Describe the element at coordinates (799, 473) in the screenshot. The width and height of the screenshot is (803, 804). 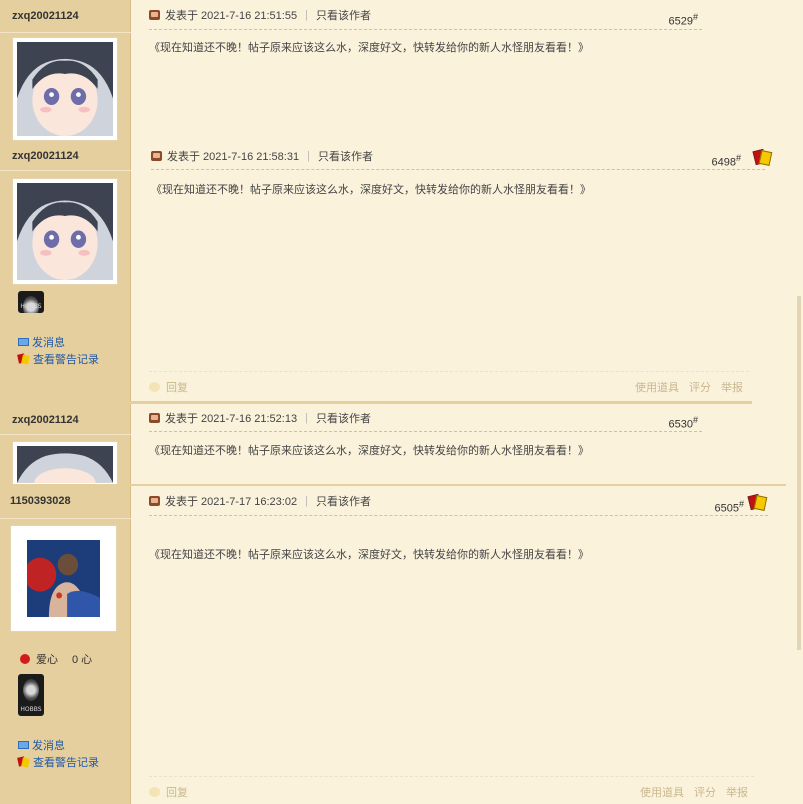
I see `scrollbar-thumb` at that location.